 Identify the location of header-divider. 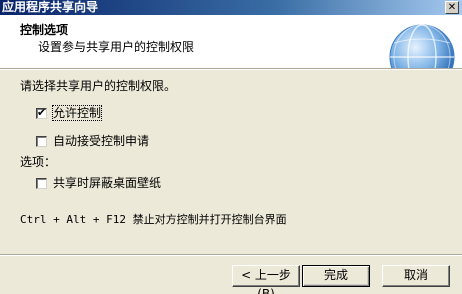
(231, 69).